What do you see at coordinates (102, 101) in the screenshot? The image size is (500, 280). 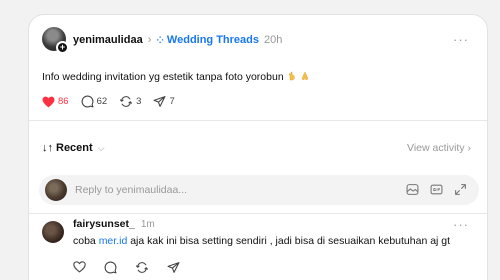 I see `comment-count: 62` at bounding box center [102, 101].